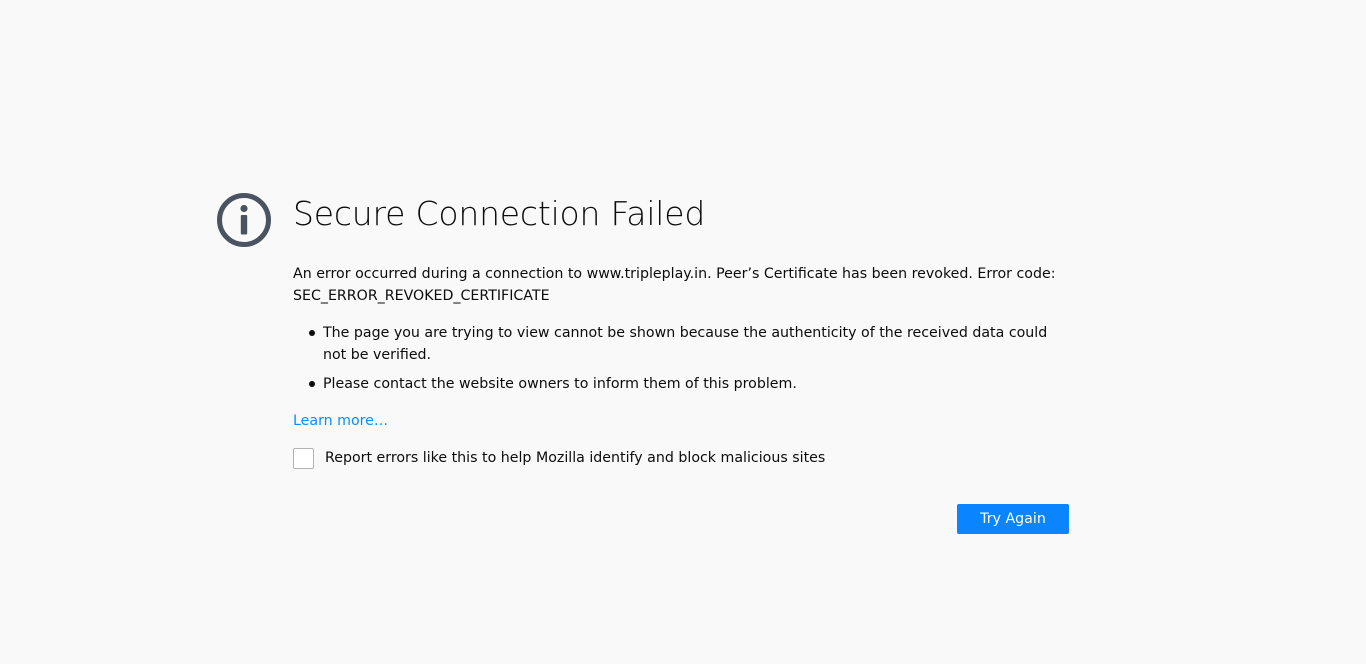 This screenshot has width=1366, height=664. What do you see at coordinates (421, 296) in the screenshot?
I see `error-code: SEC_ERROR_REVOKED_CERTIFICATE` at bounding box center [421, 296].